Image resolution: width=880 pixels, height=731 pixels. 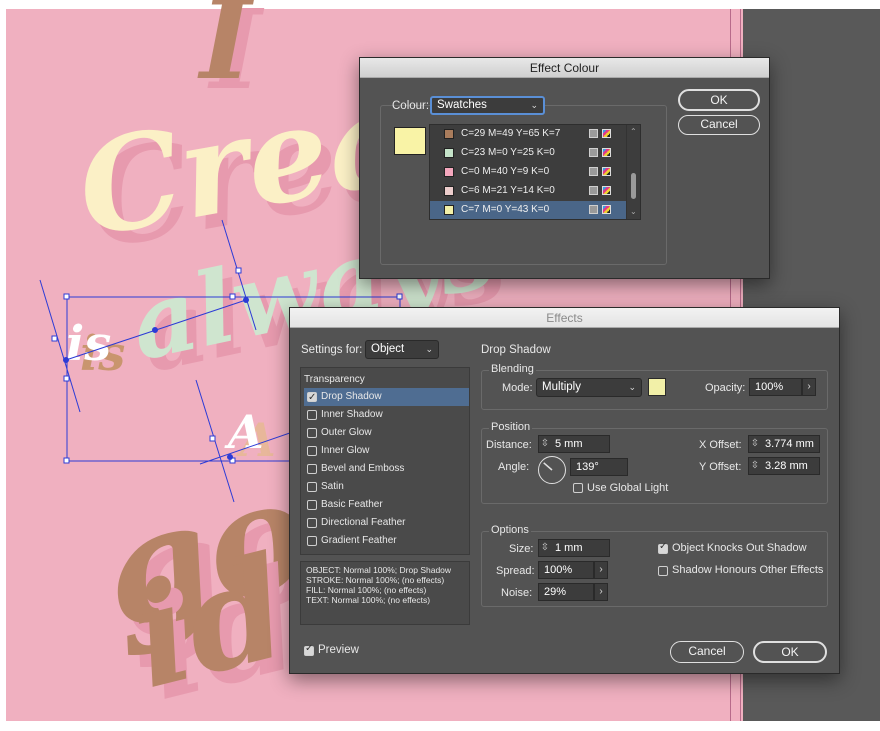 I want to click on effect-inner-glow: Inner Glow, so click(x=386, y=451).